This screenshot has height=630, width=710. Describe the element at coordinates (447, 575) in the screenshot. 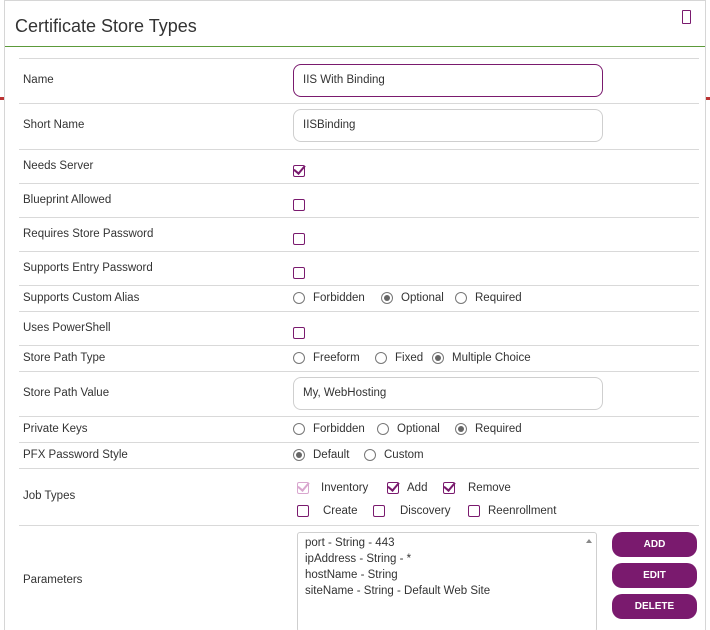

I see `list-item: hostName - String` at that location.